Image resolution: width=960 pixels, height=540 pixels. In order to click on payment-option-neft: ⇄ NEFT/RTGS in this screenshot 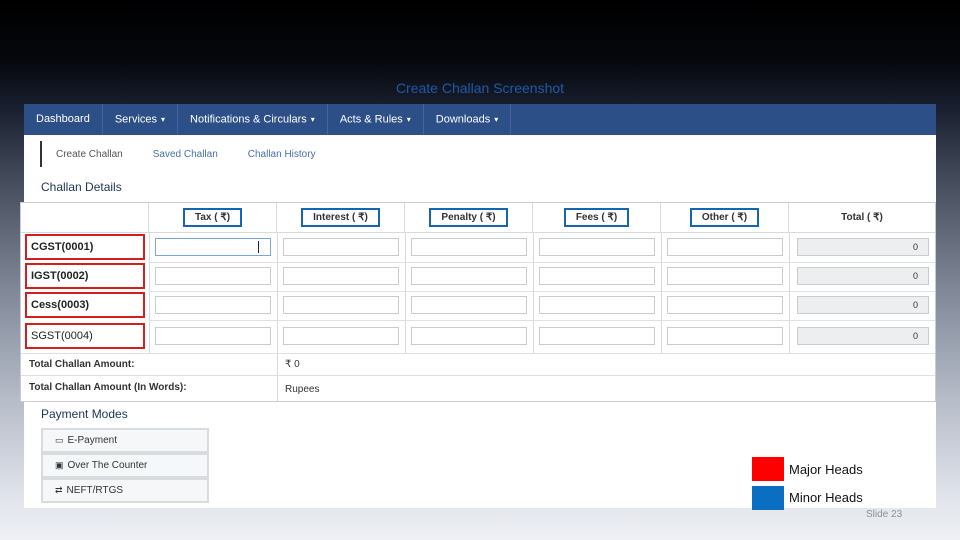, I will do `click(125, 490)`.